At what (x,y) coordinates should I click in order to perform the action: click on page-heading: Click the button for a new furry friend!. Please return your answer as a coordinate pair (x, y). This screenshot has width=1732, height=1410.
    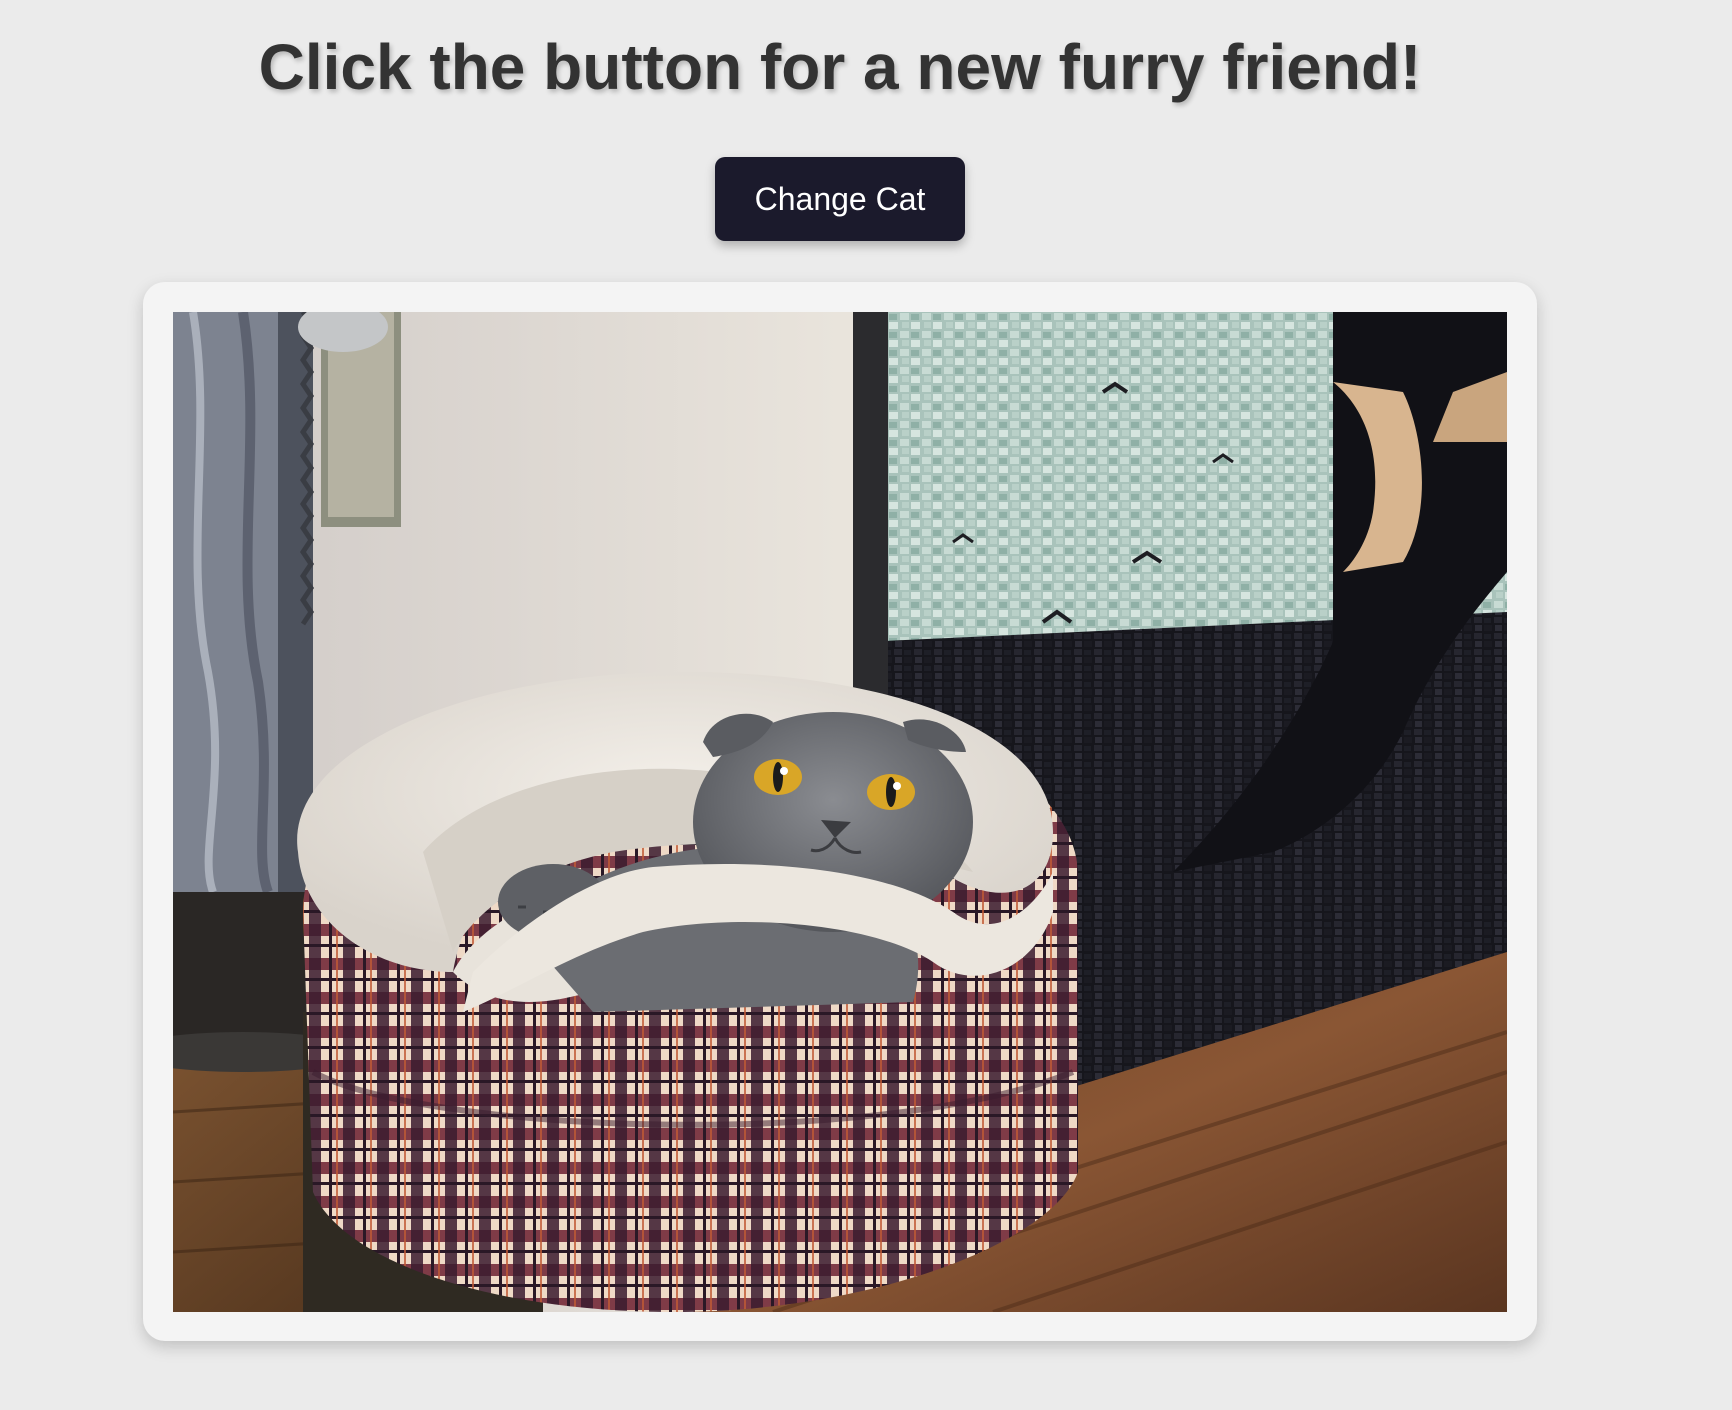
    Looking at the image, I should click on (840, 67).